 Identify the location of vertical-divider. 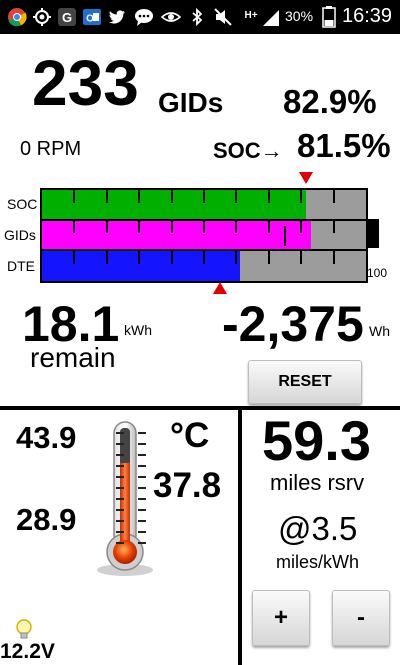
(240, 535).